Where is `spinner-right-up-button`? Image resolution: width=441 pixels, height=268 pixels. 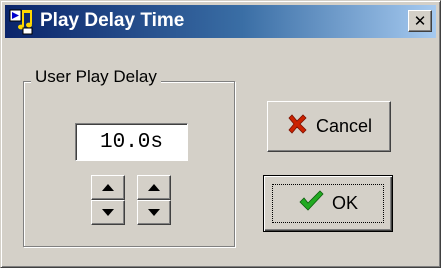 spinner-right-up-button is located at coordinates (154, 187).